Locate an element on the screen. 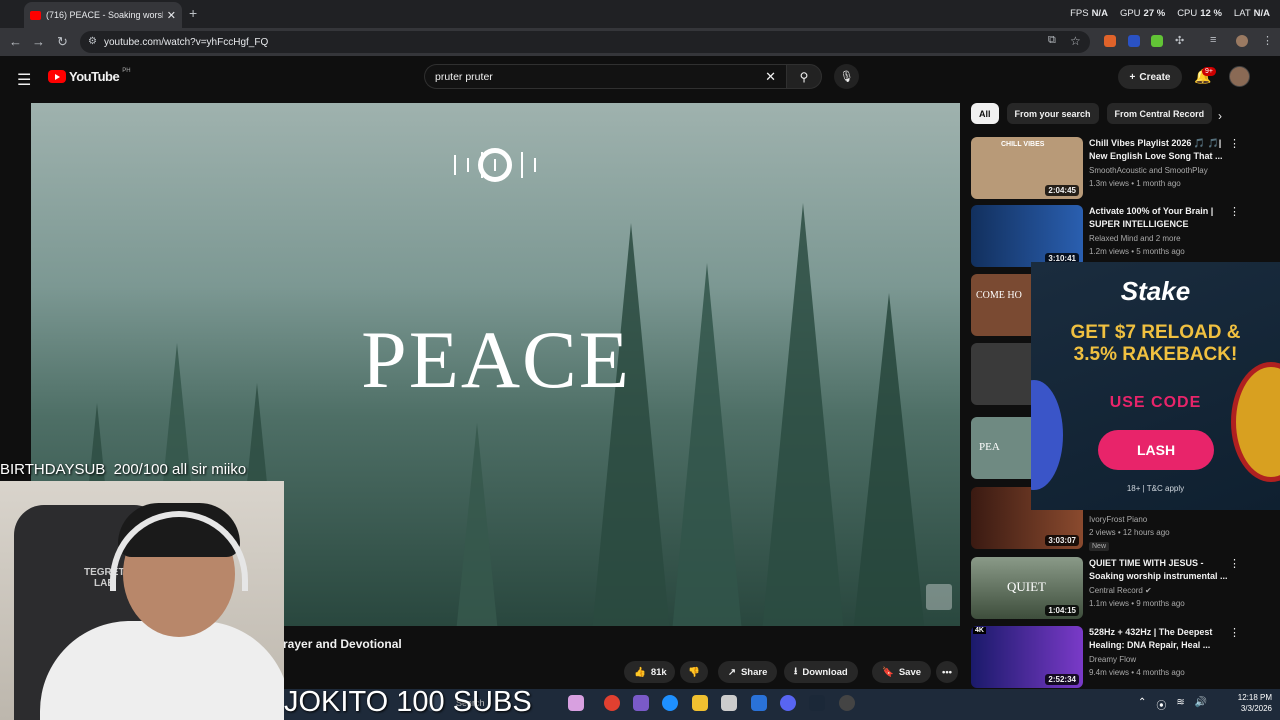 The image size is (1280, 720). dislike-button: 👎 is located at coordinates (694, 672).